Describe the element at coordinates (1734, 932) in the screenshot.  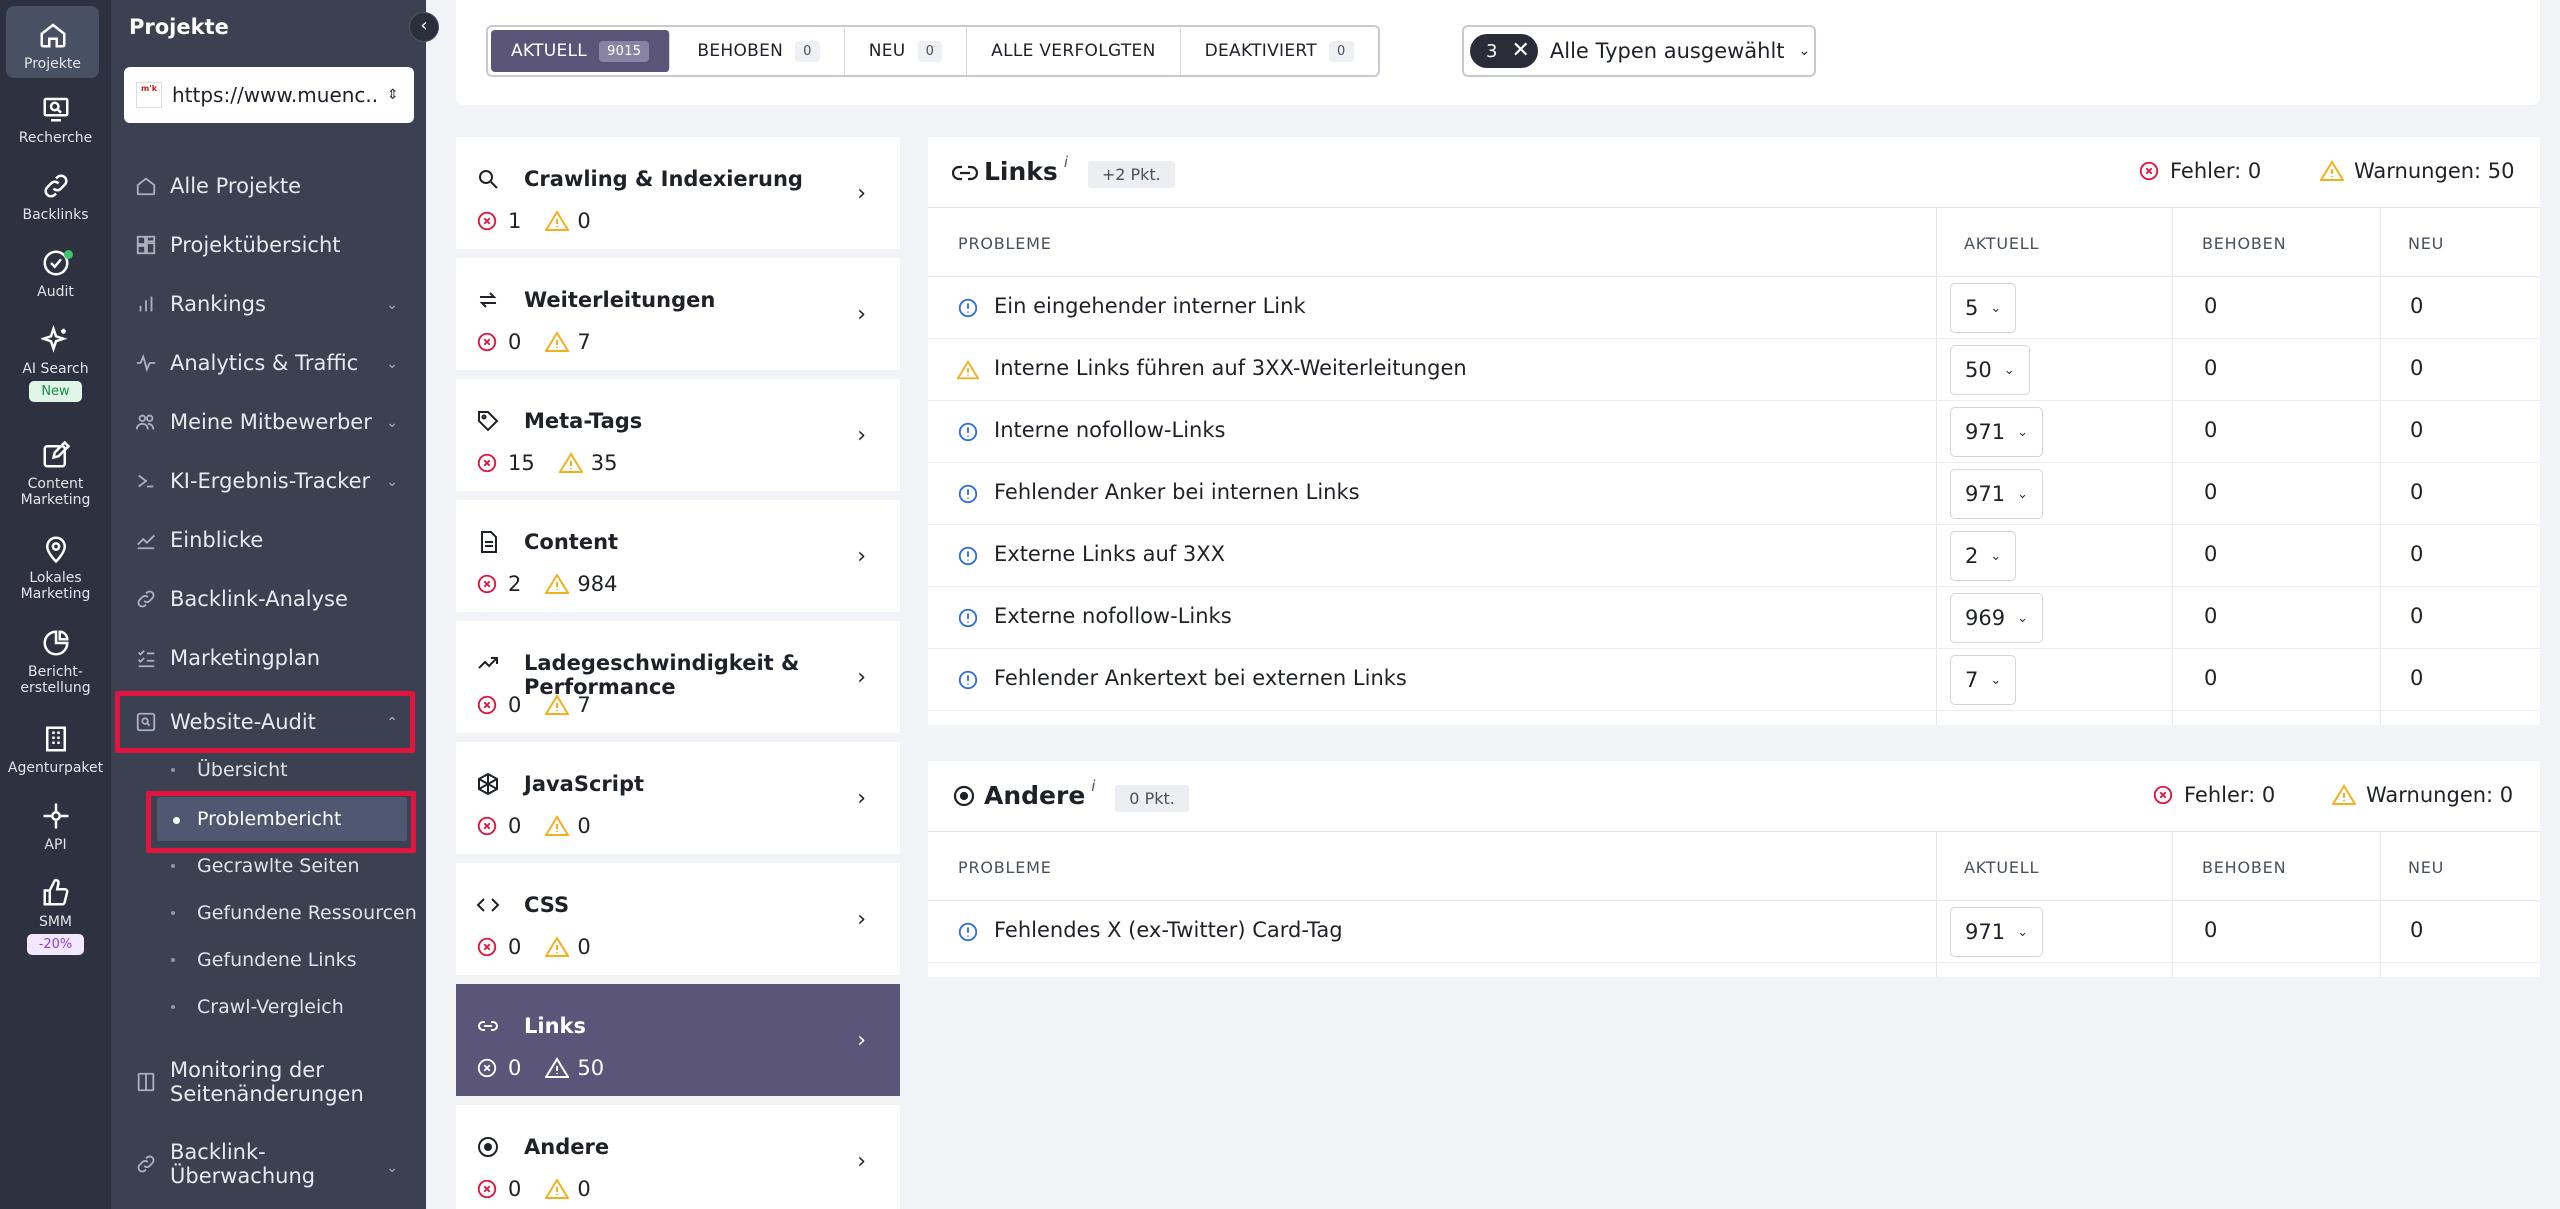
I see `table-row: Fehlendes X (ex-Twitter) Card-Tag 971 ⌄ 0 0` at that location.